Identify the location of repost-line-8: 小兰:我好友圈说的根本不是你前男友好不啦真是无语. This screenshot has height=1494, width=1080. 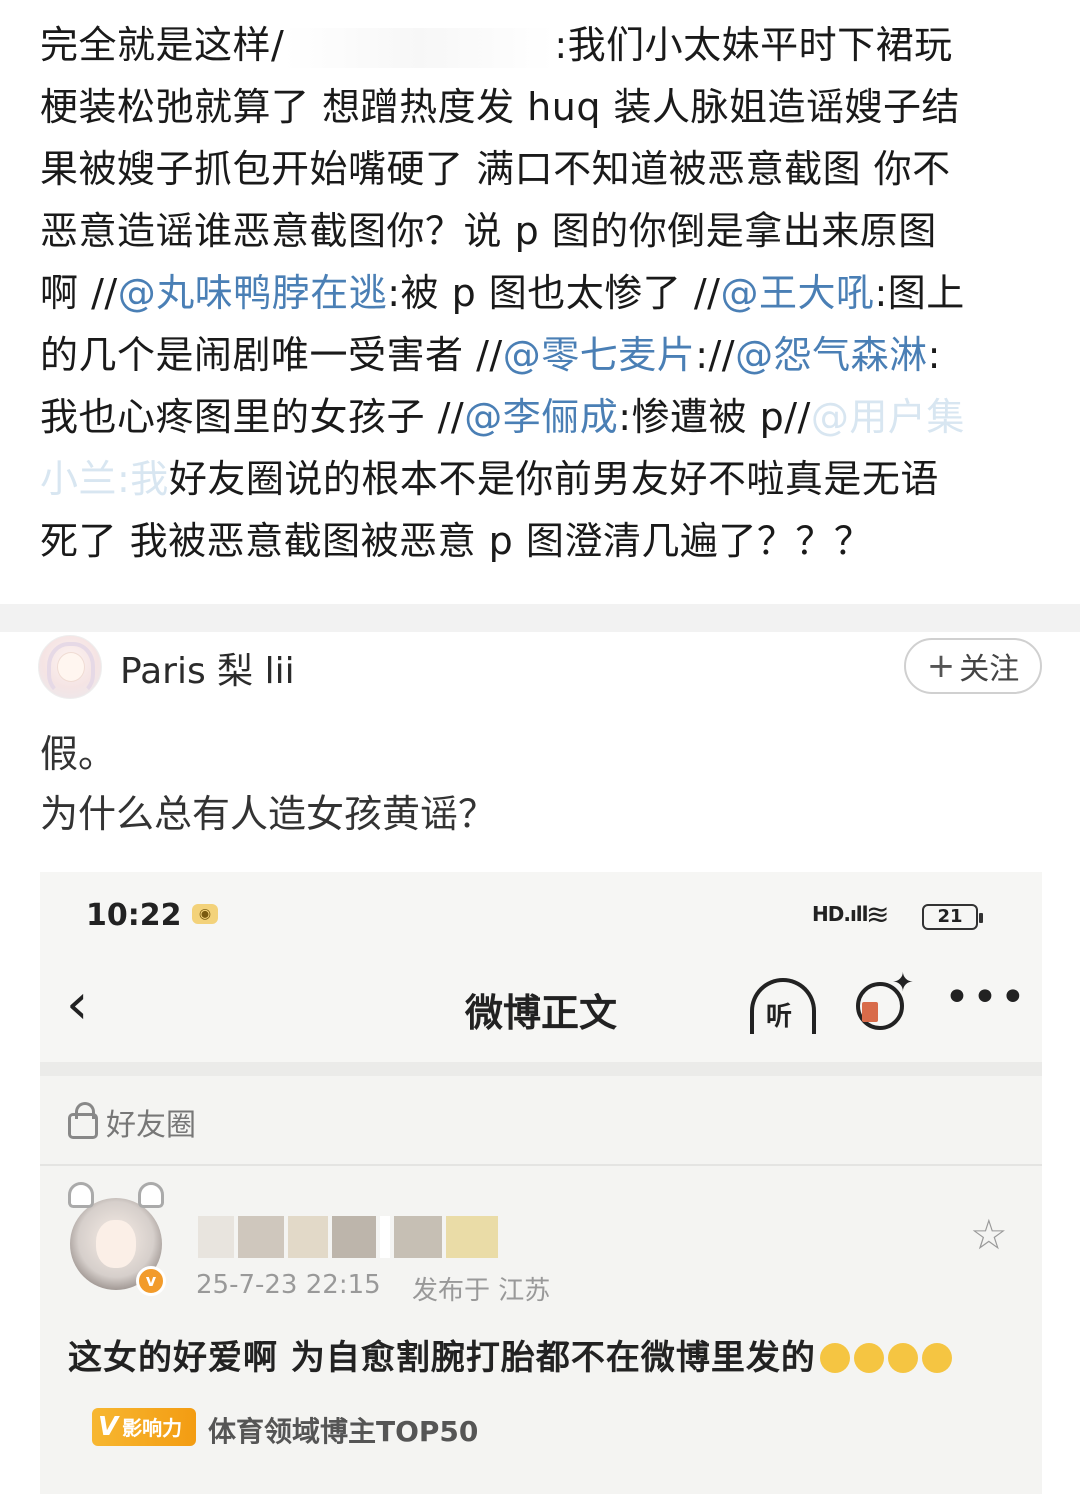
(545, 479).